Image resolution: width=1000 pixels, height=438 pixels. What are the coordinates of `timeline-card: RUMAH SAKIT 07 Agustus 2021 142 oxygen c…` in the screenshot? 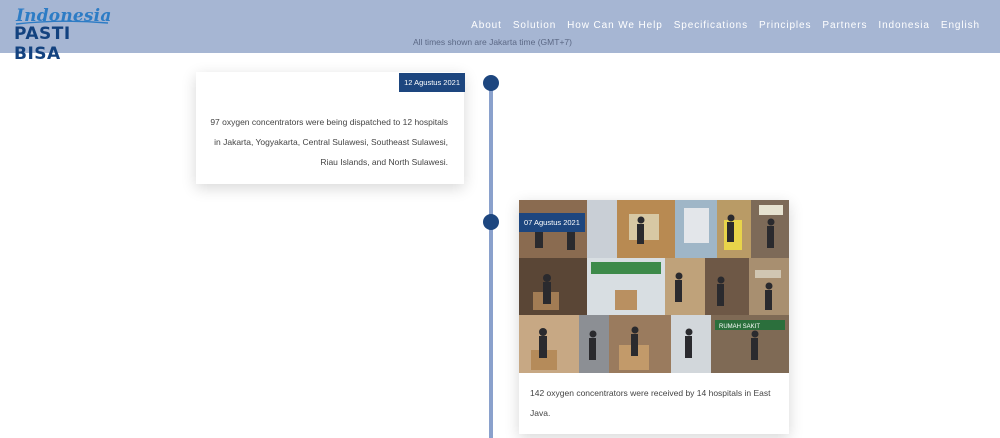 It's located at (654, 317).